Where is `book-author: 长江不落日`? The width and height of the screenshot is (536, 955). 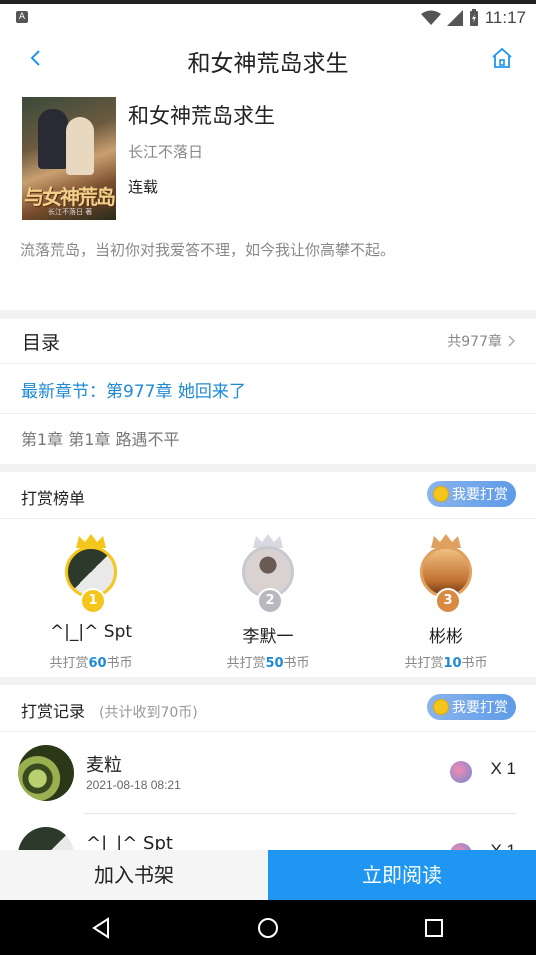
book-author: 长江不落日 is located at coordinates (165, 151).